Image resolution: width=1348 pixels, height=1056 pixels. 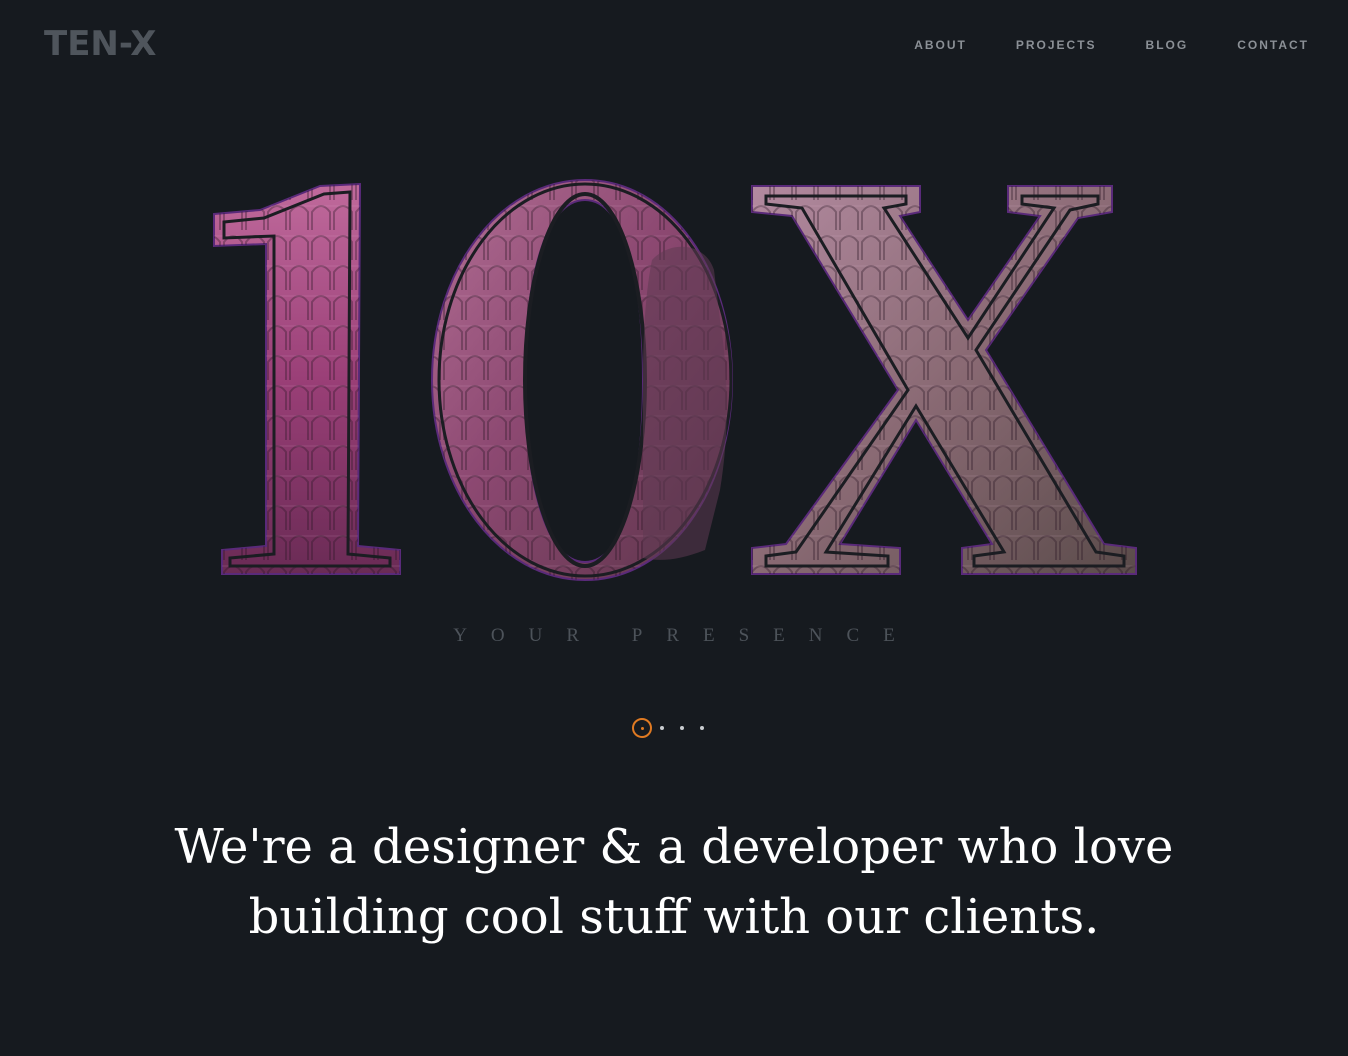 What do you see at coordinates (1056, 45) in the screenshot?
I see `nav-projects: PROJECTS` at bounding box center [1056, 45].